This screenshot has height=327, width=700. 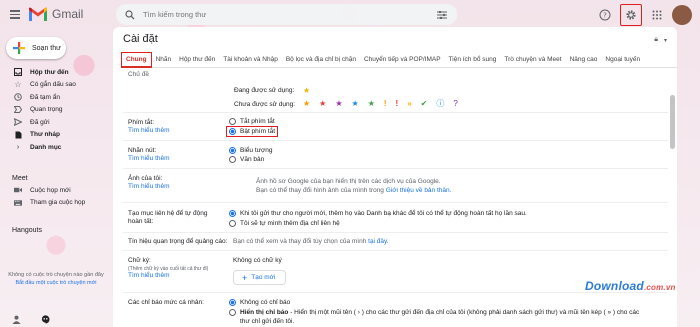 I want to click on compose-label: Soạn thư, so click(x=46, y=48).